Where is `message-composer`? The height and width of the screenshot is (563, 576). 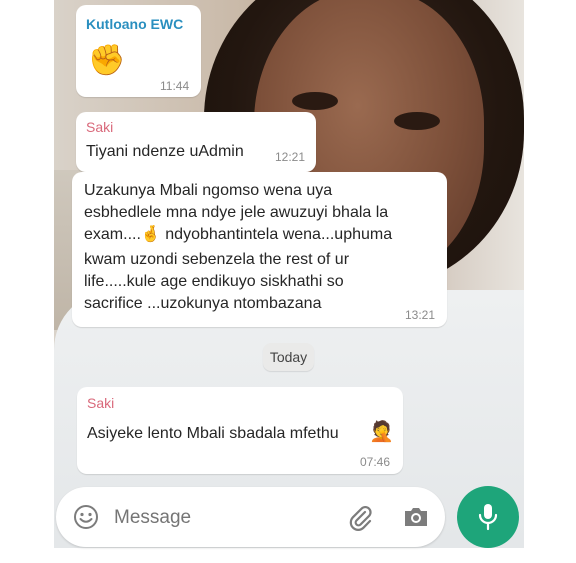 message-composer is located at coordinates (250, 517).